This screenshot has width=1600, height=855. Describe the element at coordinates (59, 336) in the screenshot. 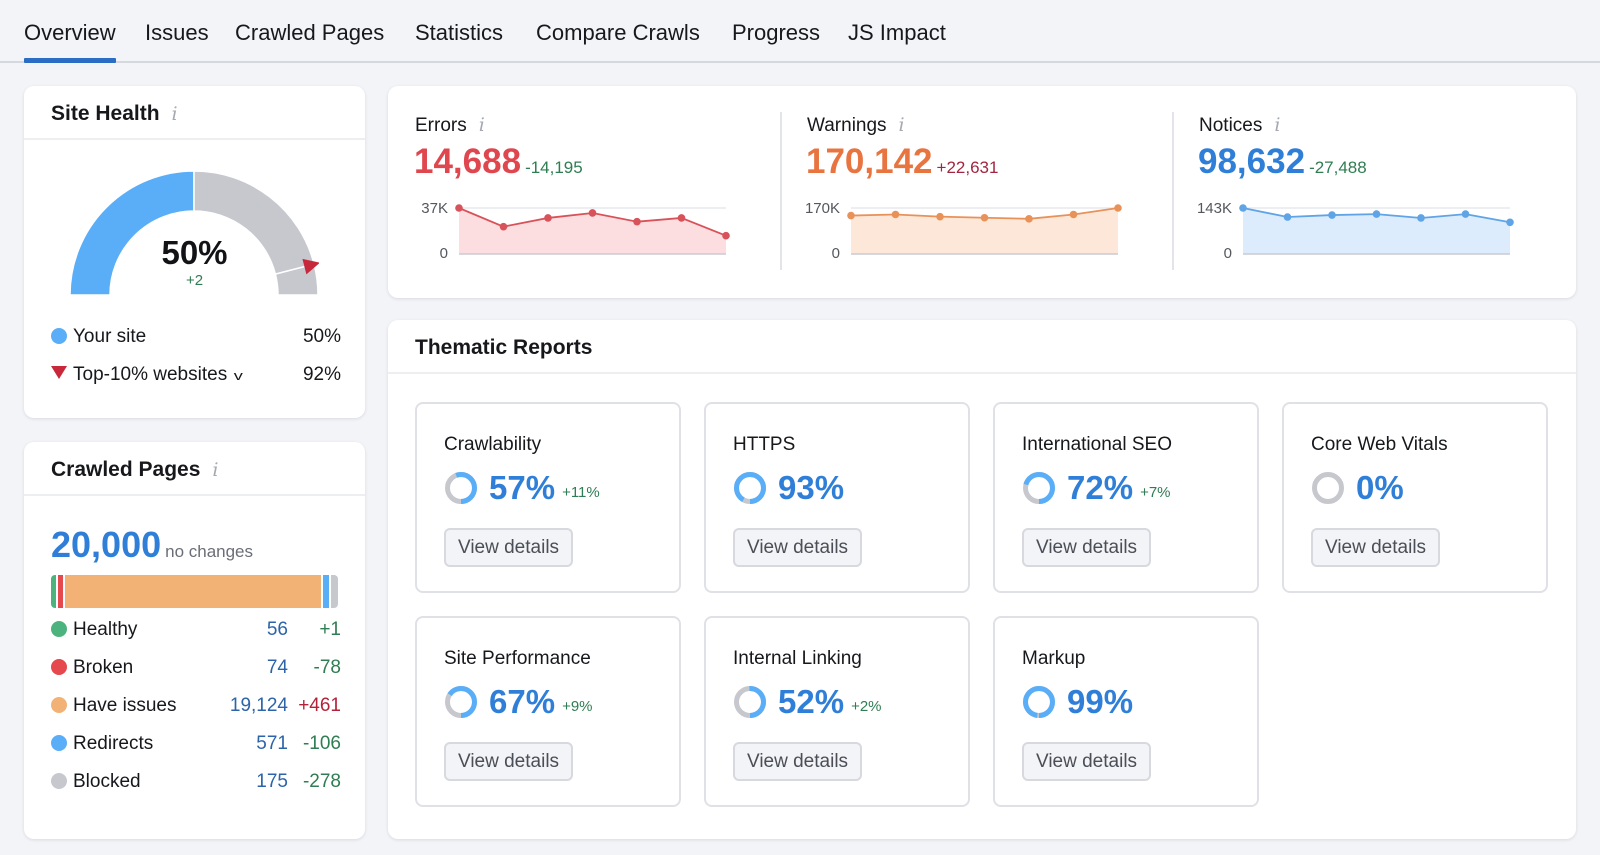

I see `your-site-dot-icon` at that location.